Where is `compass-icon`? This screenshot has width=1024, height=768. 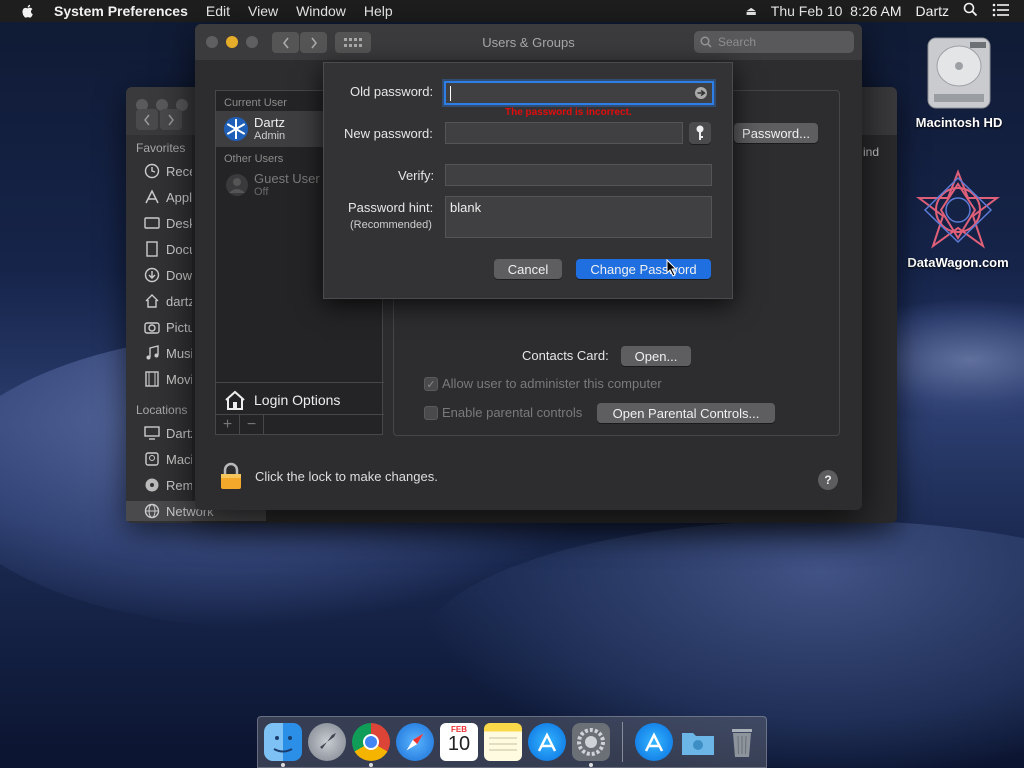 compass-icon is located at coordinates (415, 742).